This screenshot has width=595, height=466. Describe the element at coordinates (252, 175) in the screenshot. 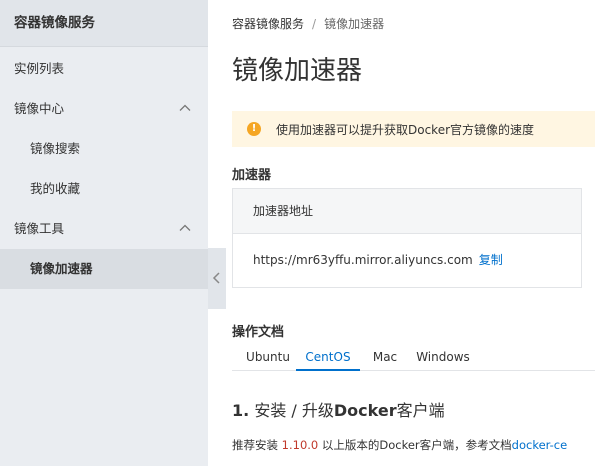

I see `accelerator-section-title: 加速器` at that location.